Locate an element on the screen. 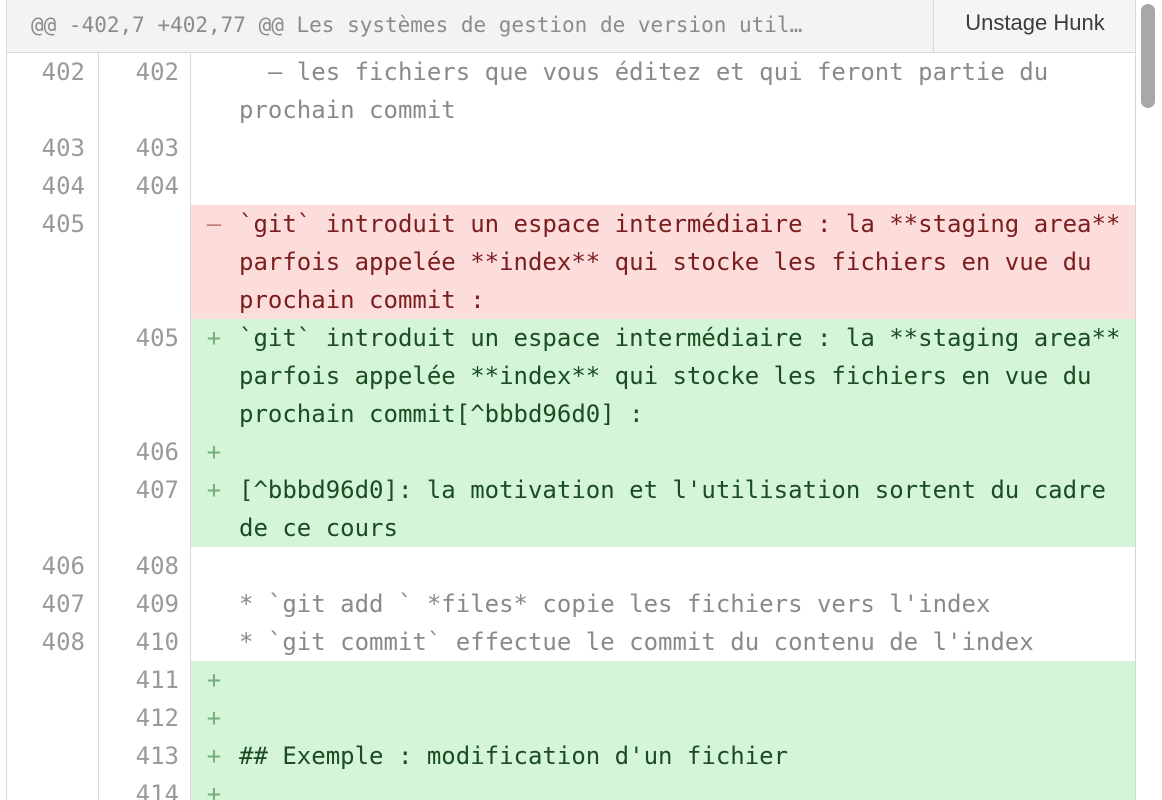 The image size is (1162, 800). line-number-gutter: 406 408 is located at coordinates (99, 566).